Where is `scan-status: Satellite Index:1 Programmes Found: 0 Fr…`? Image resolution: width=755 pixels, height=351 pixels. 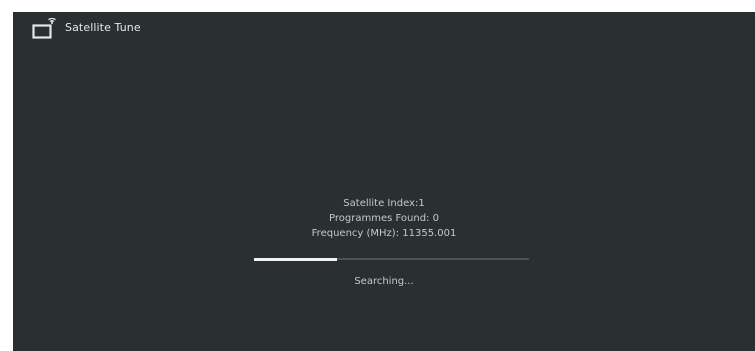
scan-status: Satellite Index:1 Programmes Found: 0 Fr… is located at coordinates (384, 218).